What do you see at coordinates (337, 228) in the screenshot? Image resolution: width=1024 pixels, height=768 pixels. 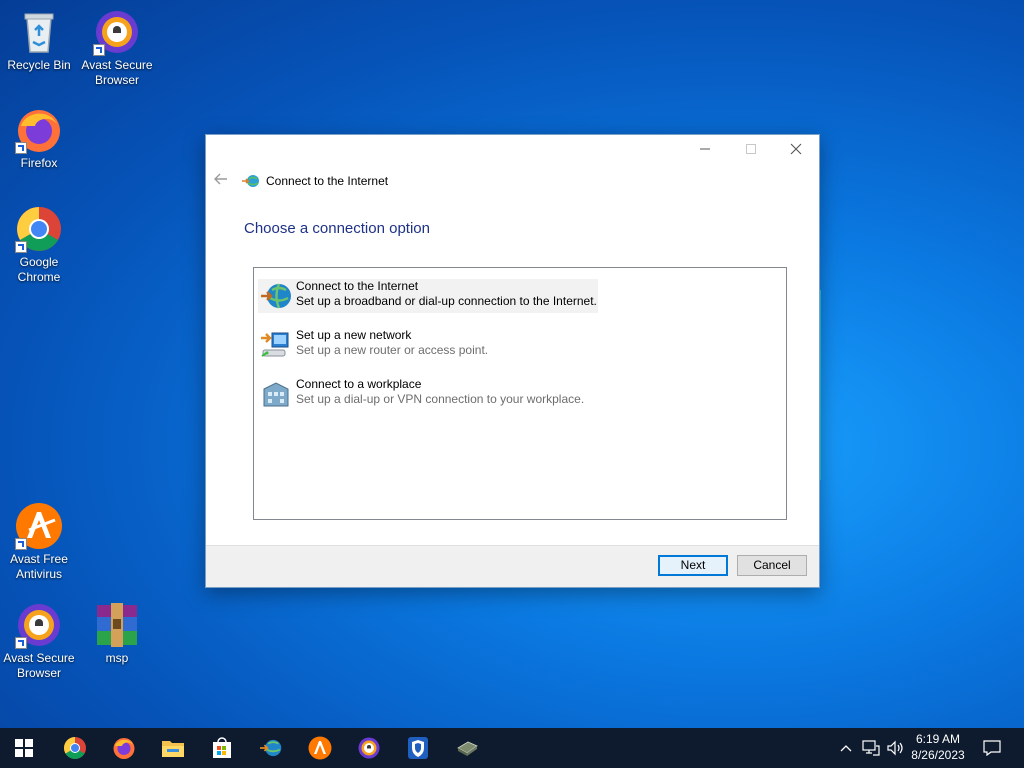 I see `page-heading: Choose a connection option` at bounding box center [337, 228].